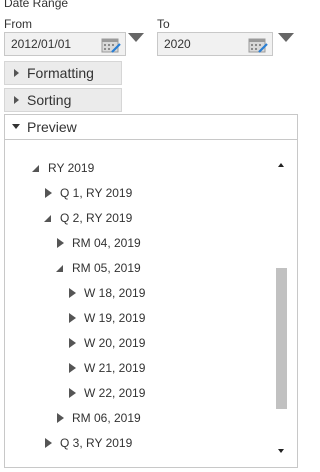 This screenshot has height=472, width=320. I want to click on from-date-input: 2012/01/01, so click(65, 44).